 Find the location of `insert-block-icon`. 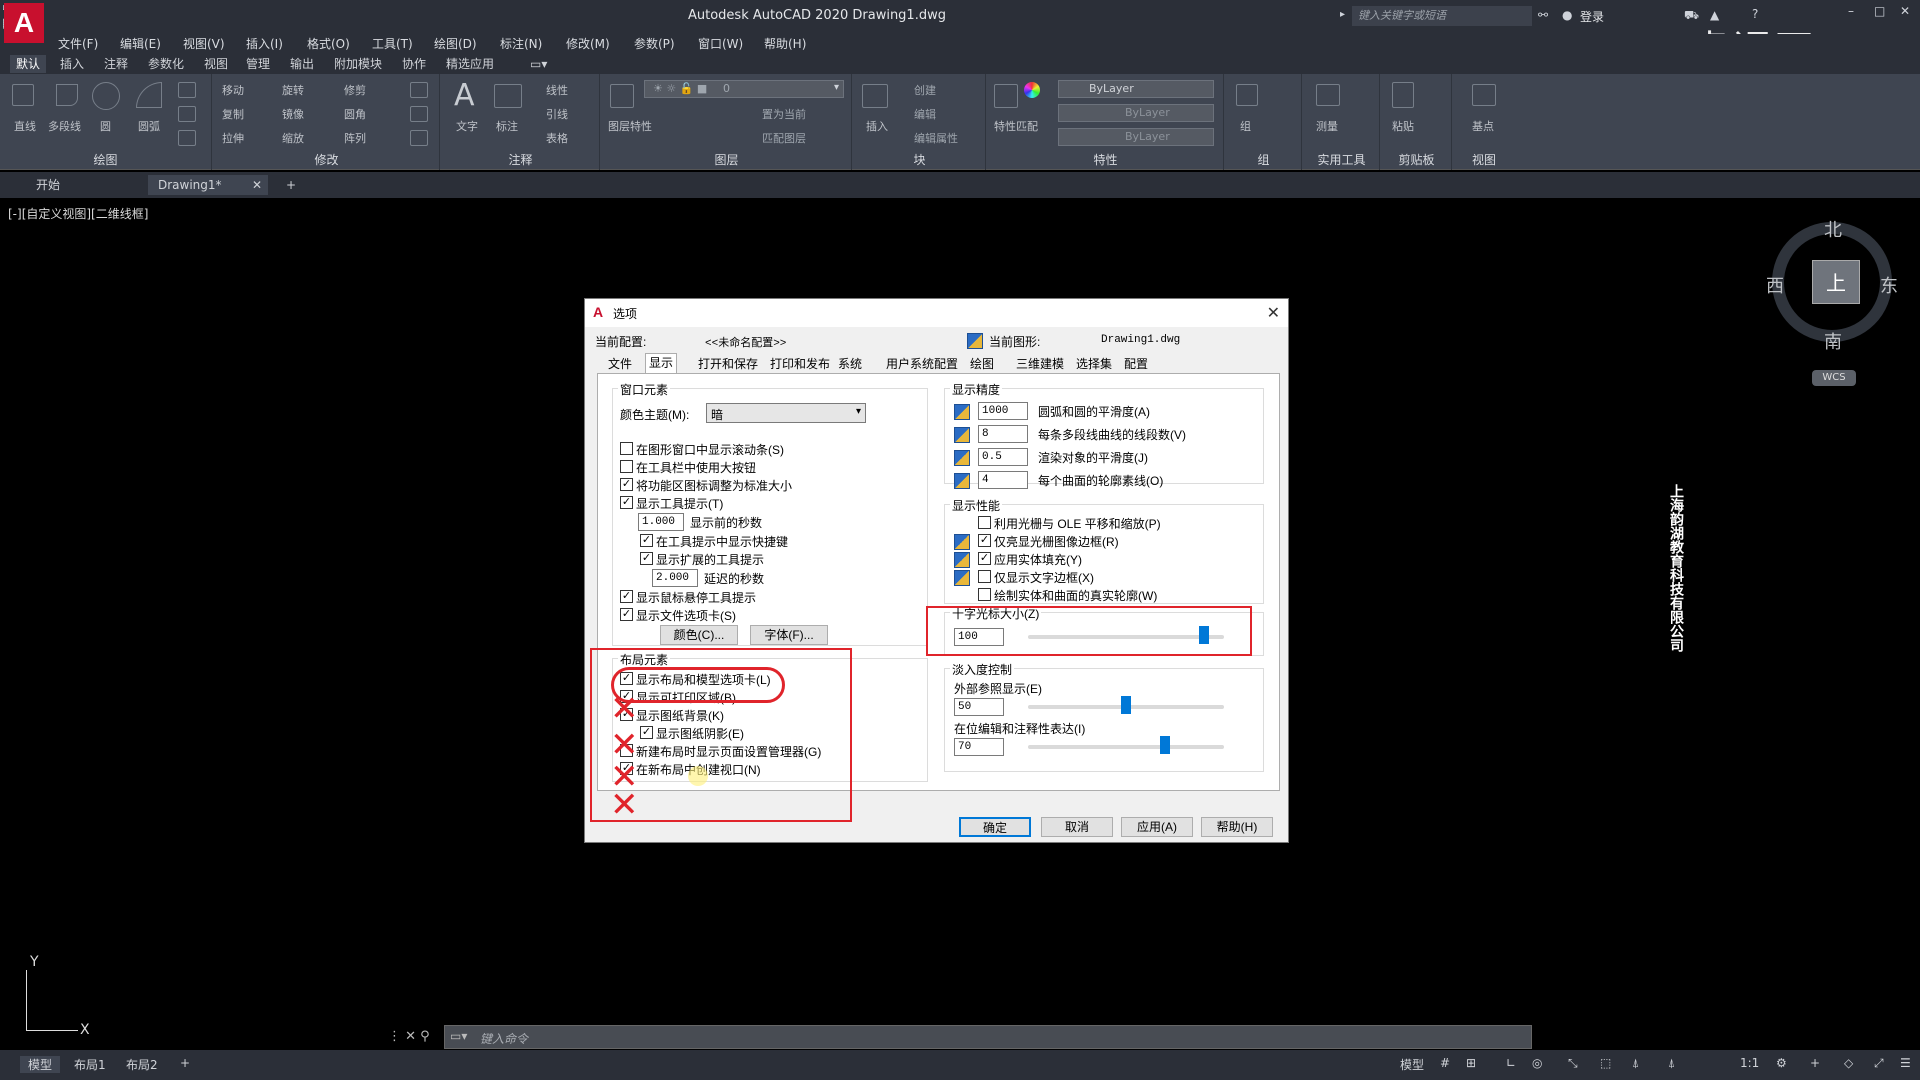

insert-block-icon is located at coordinates (875, 96).